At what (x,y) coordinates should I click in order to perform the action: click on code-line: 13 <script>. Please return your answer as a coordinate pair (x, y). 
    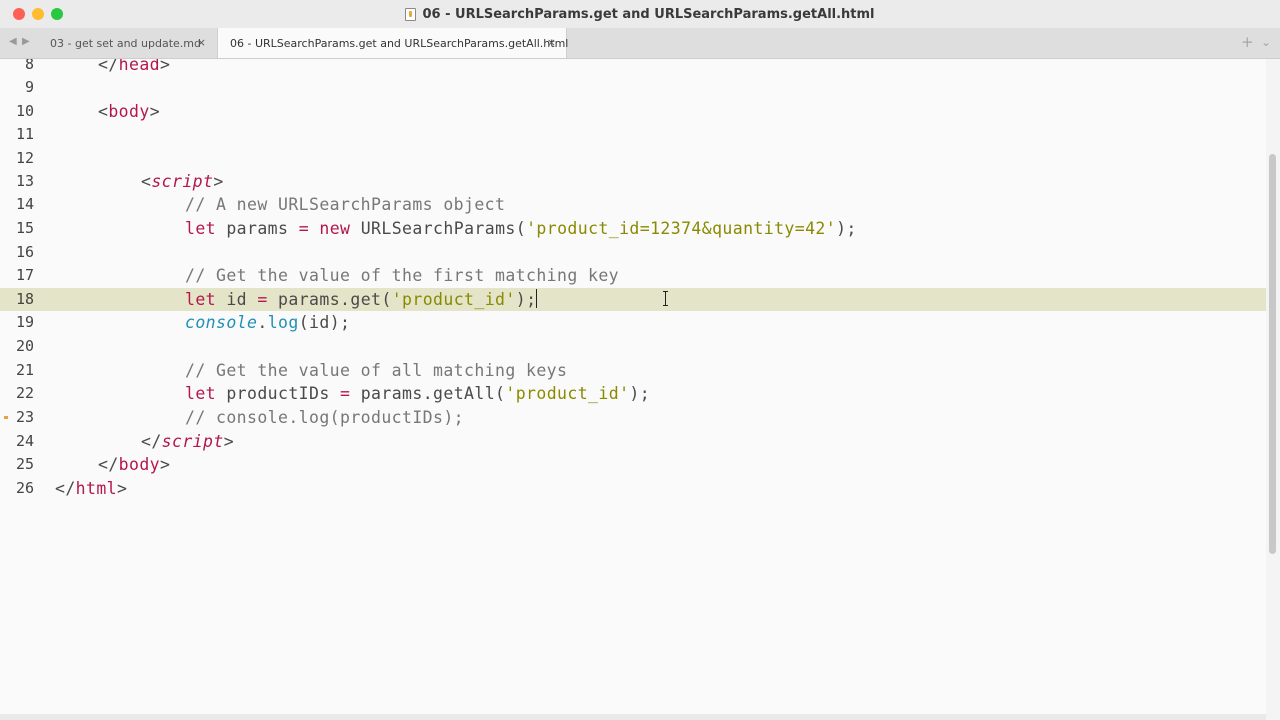
    Looking at the image, I should click on (633, 181).